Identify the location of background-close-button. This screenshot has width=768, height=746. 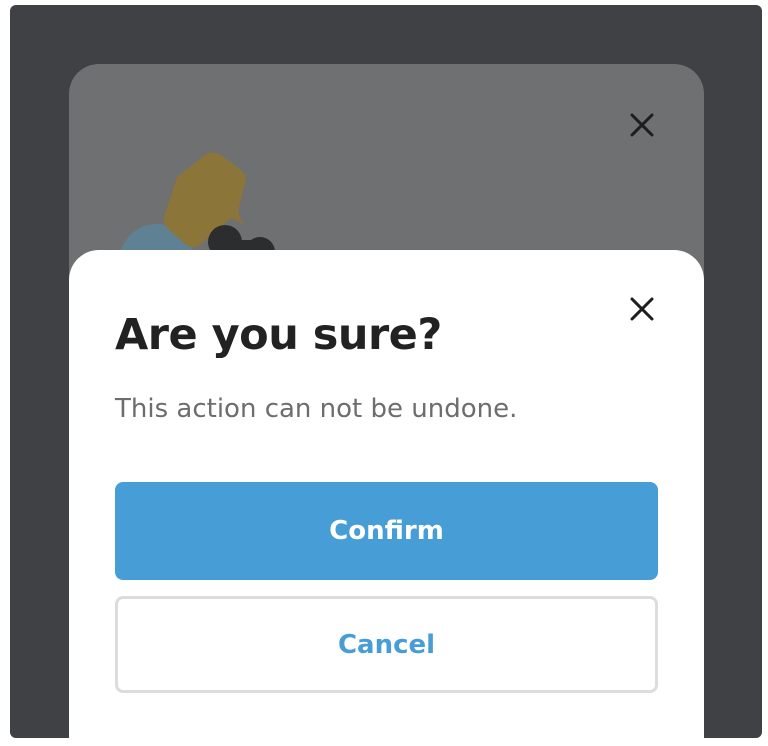
(642, 125).